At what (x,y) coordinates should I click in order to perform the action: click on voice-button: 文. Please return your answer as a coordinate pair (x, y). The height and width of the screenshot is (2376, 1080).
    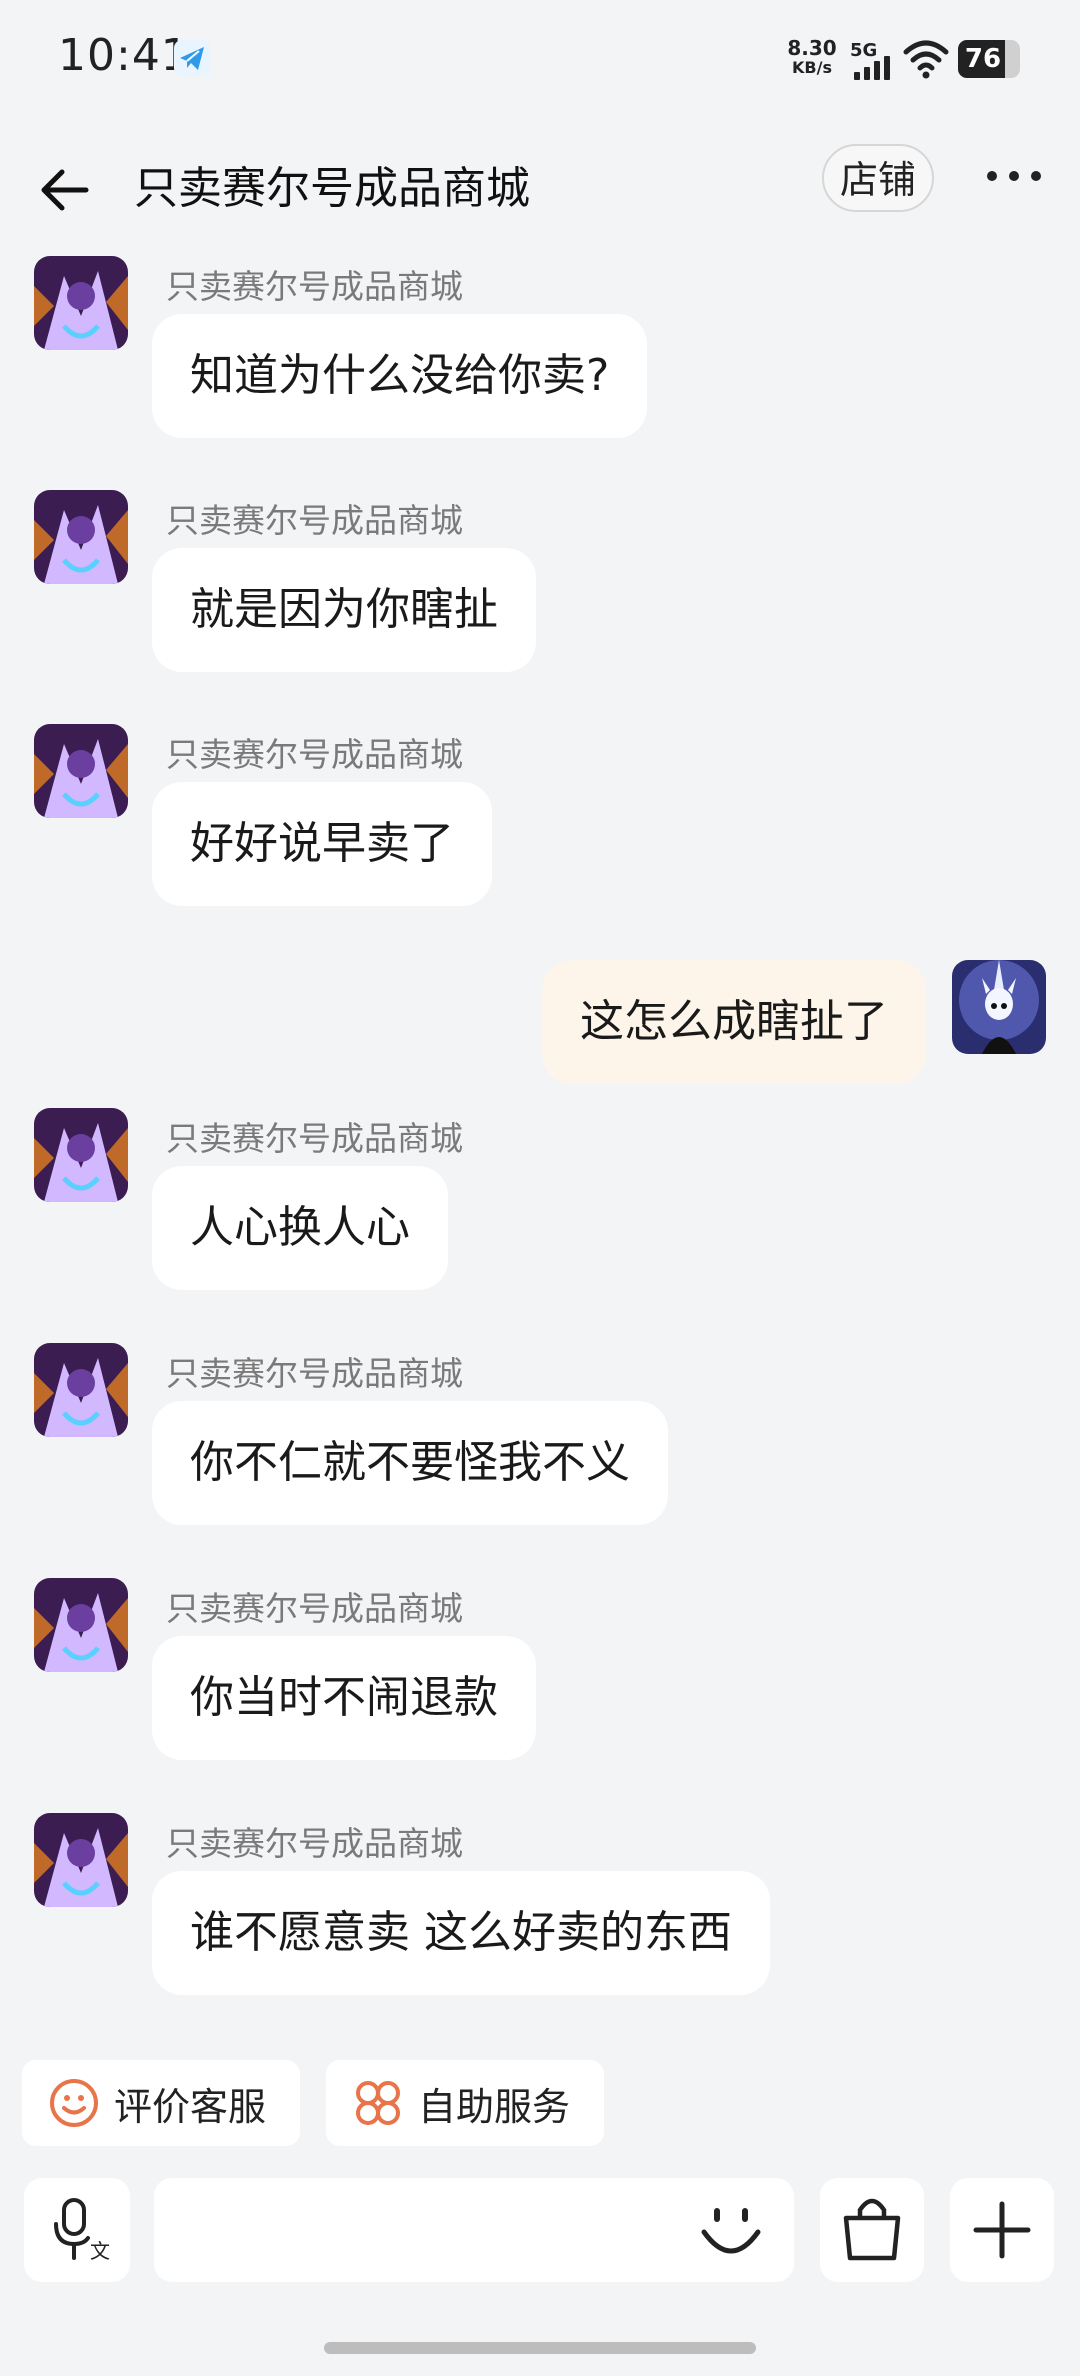
    Looking at the image, I should click on (77, 2230).